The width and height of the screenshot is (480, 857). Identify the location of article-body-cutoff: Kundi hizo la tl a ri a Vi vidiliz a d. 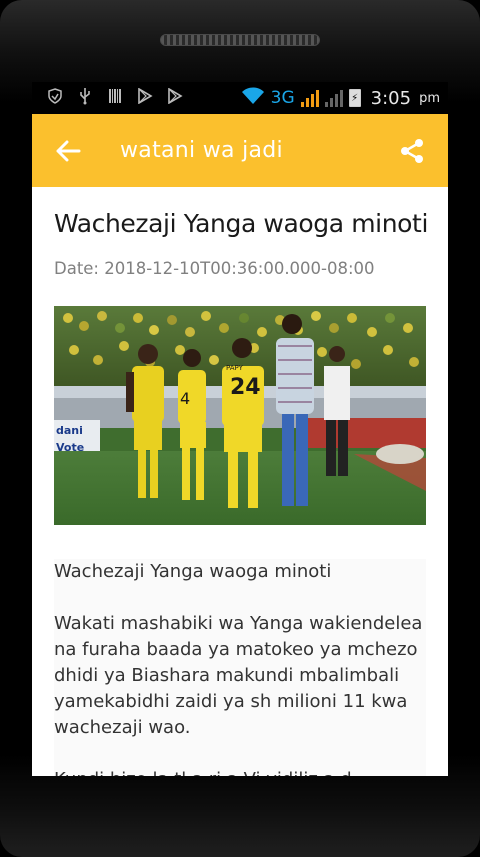
(240, 771).